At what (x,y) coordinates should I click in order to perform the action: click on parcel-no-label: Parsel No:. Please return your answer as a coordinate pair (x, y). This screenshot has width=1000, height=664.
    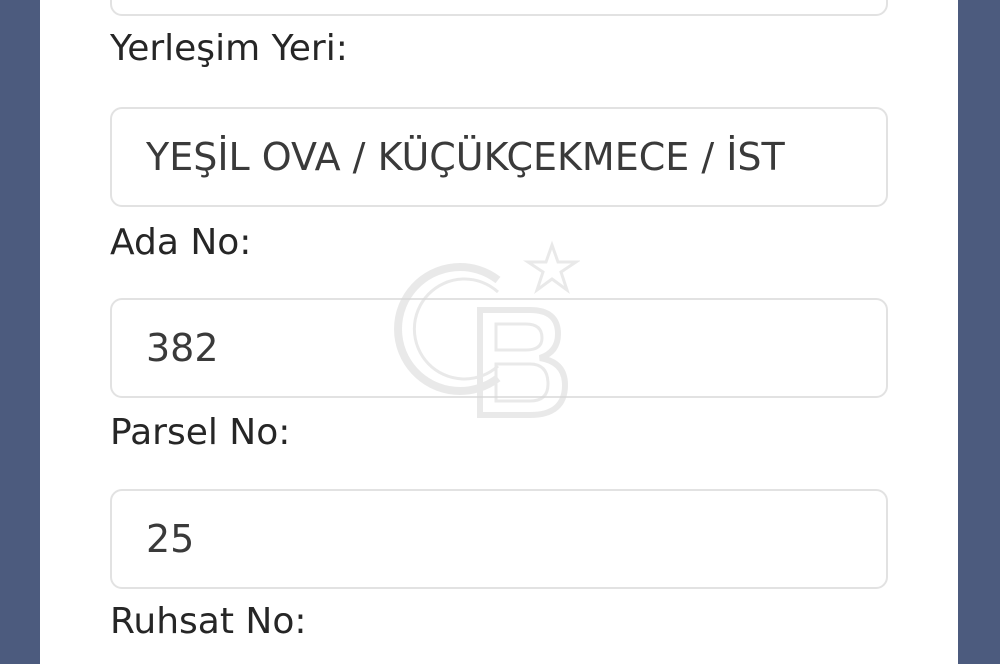
    Looking at the image, I should click on (200, 432).